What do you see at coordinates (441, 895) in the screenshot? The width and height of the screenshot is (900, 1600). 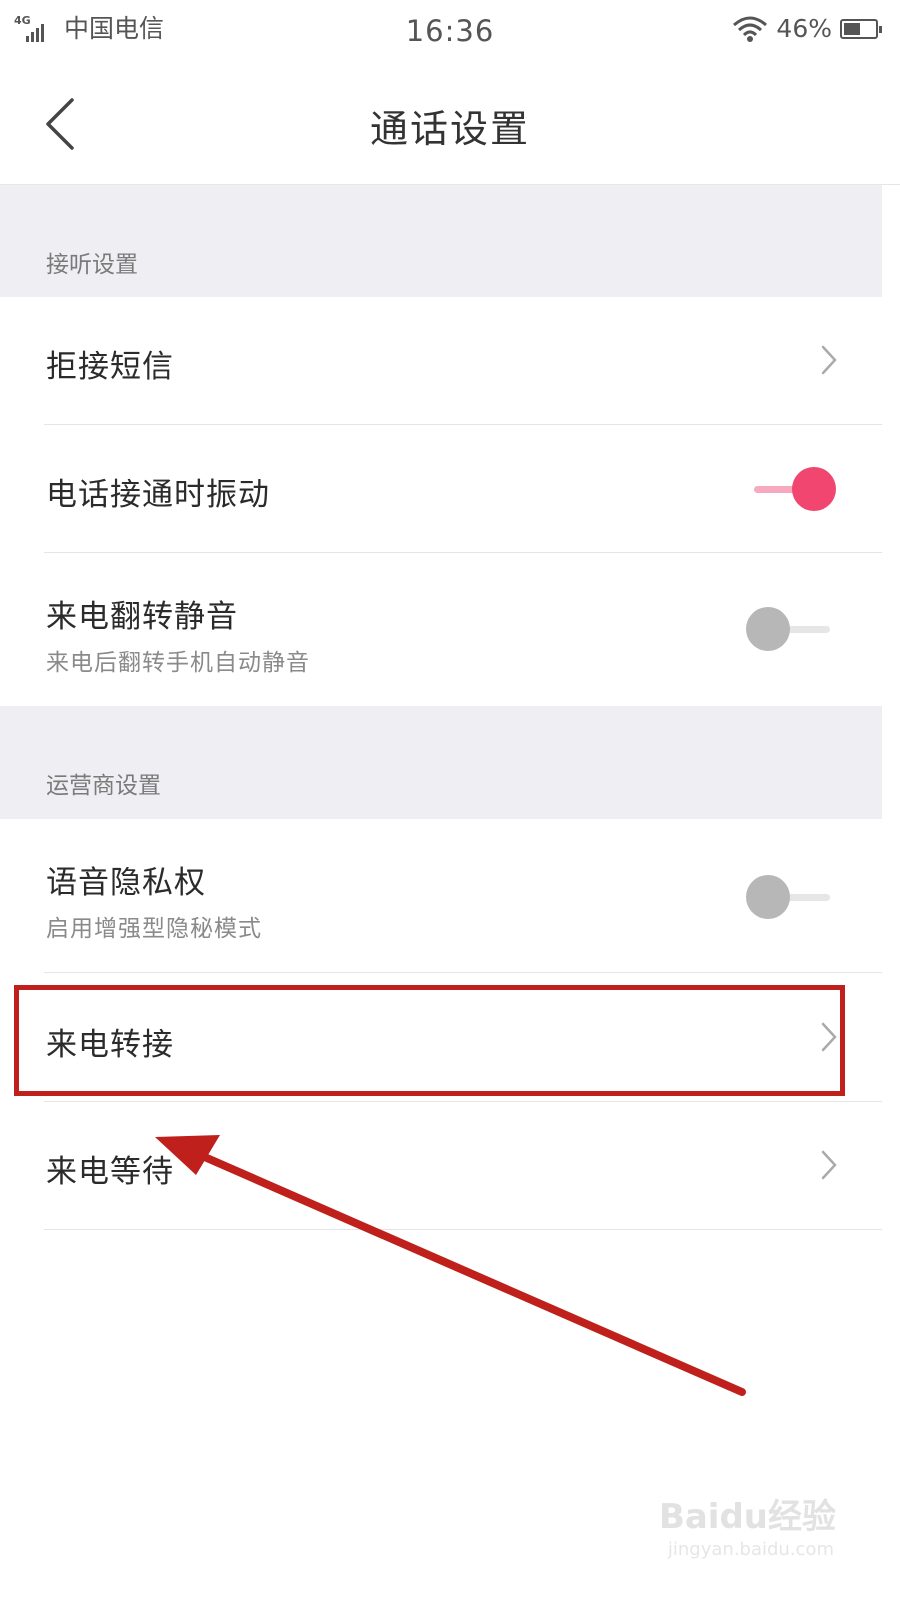 I see `row-voice-privacy: 语音隐私权 启用增强型隐秘模式` at bounding box center [441, 895].